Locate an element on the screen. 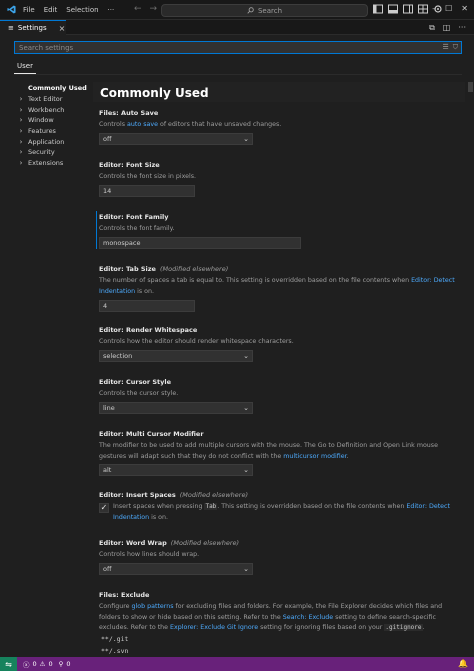 The height and width of the screenshot is (671, 474). command-center-label: Search is located at coordinates (270, 10).